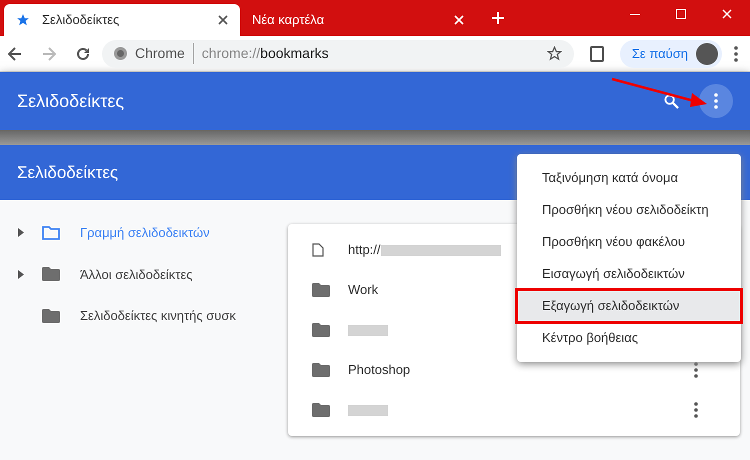 The width and height of the screenshot is (750, 460). I want to click on reload-icon, so click(83, 53).